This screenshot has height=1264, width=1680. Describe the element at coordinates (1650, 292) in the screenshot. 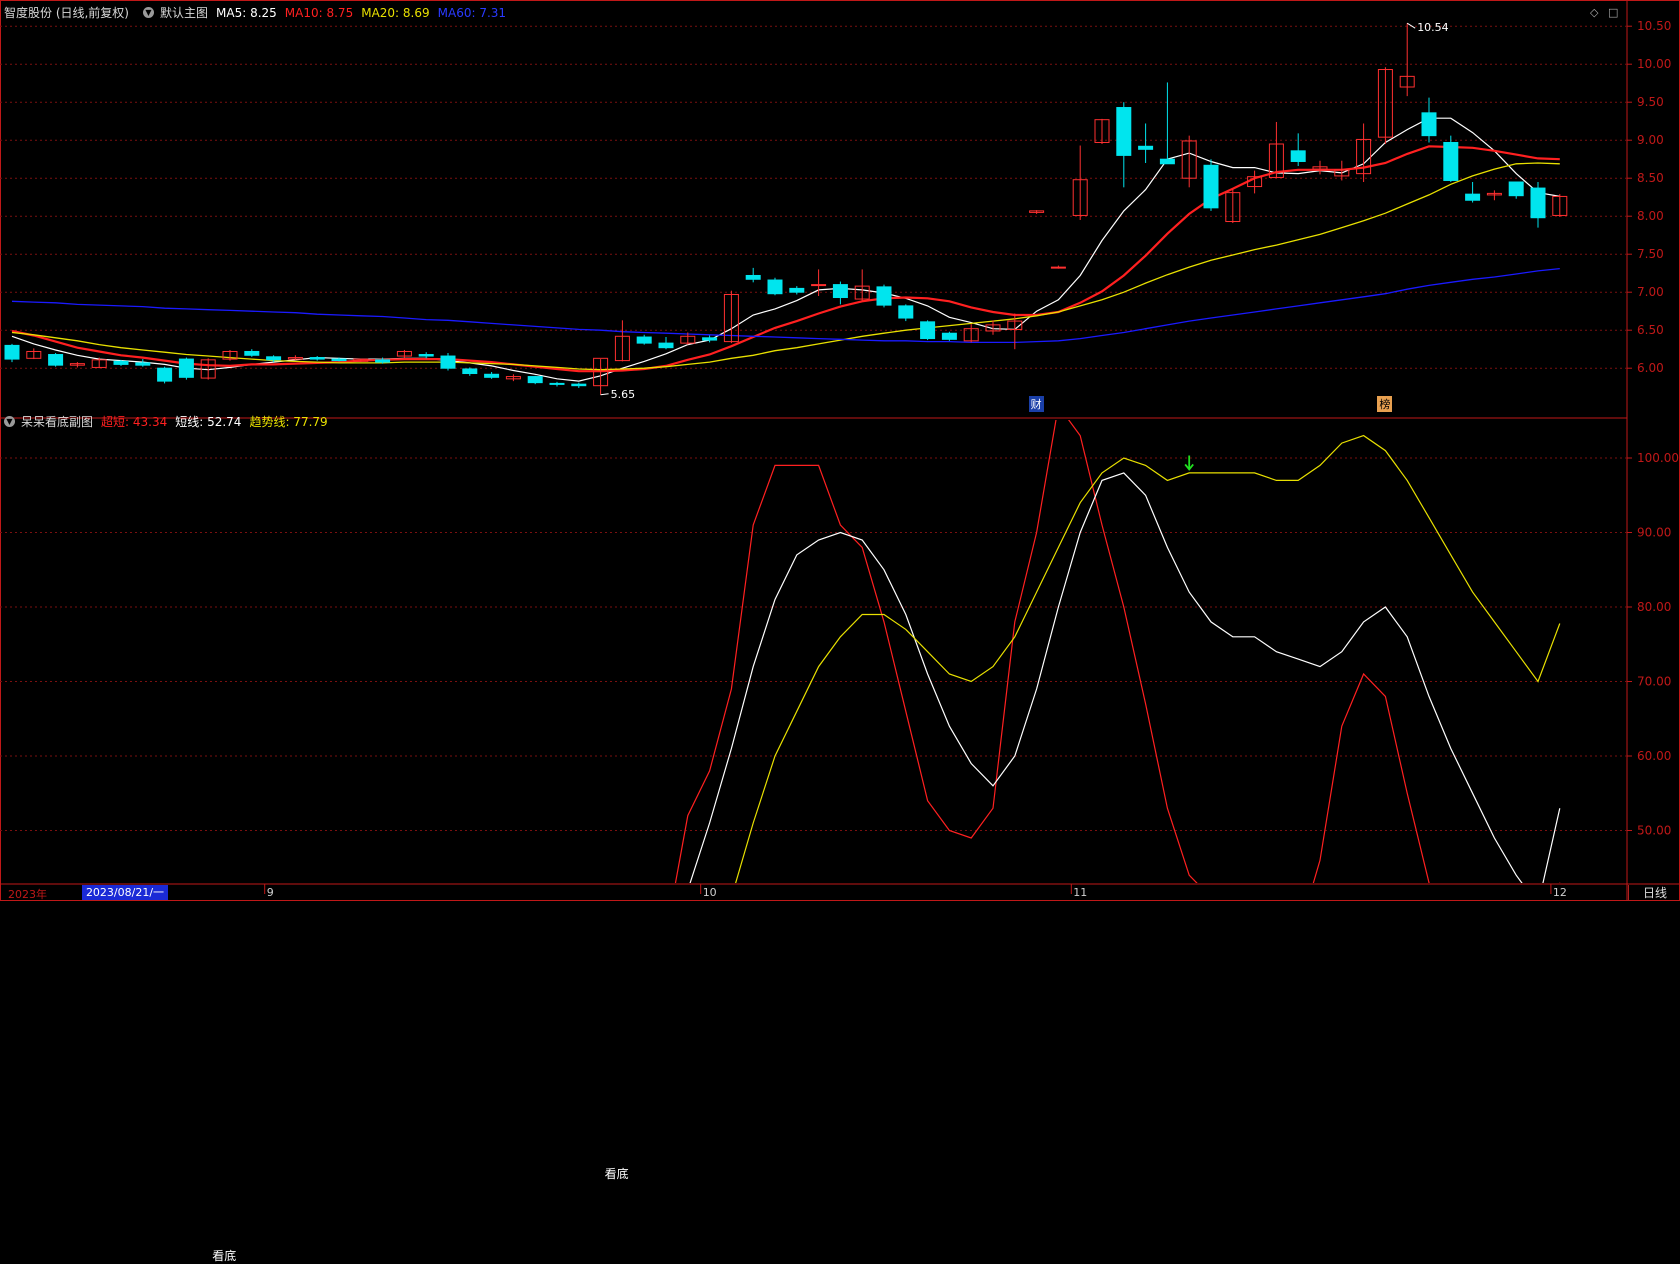

I see `y-tick-label: 7.00` at that location.